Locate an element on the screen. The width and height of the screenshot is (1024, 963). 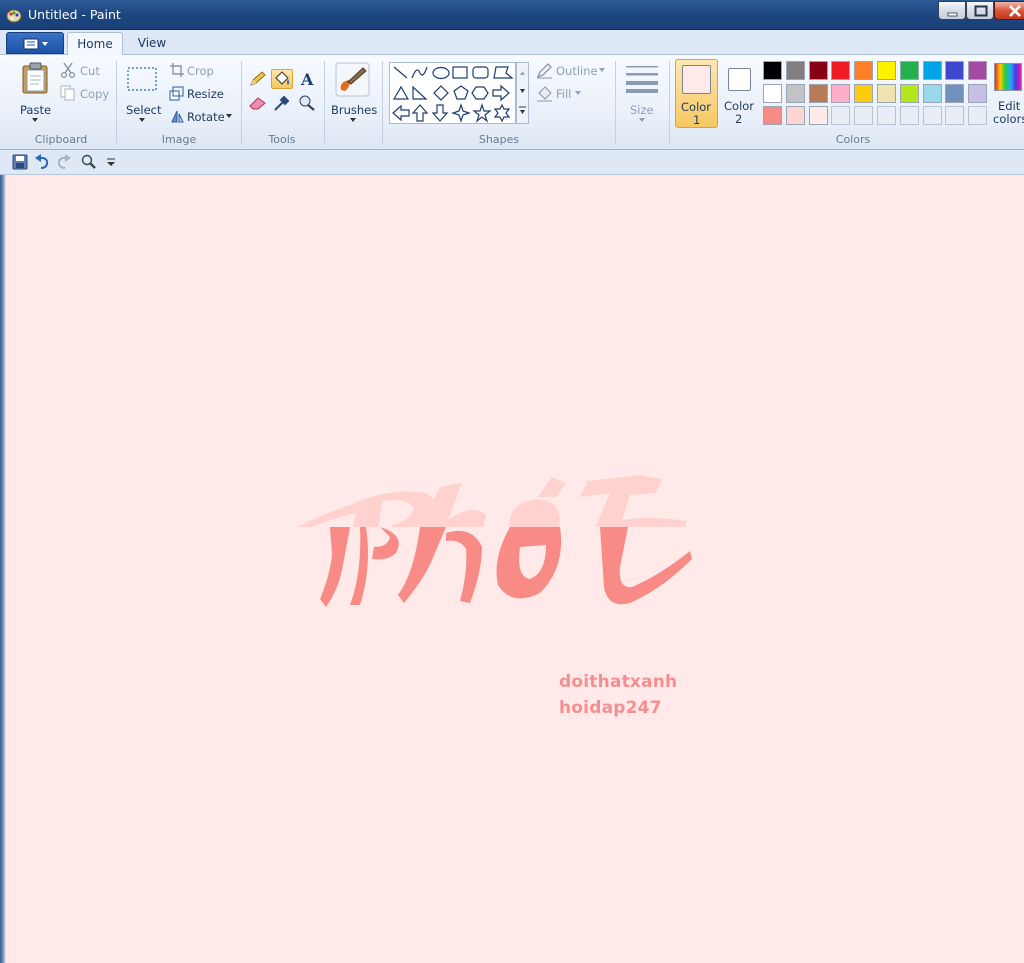
tab-home: Home is located at coordinates (95, 44).